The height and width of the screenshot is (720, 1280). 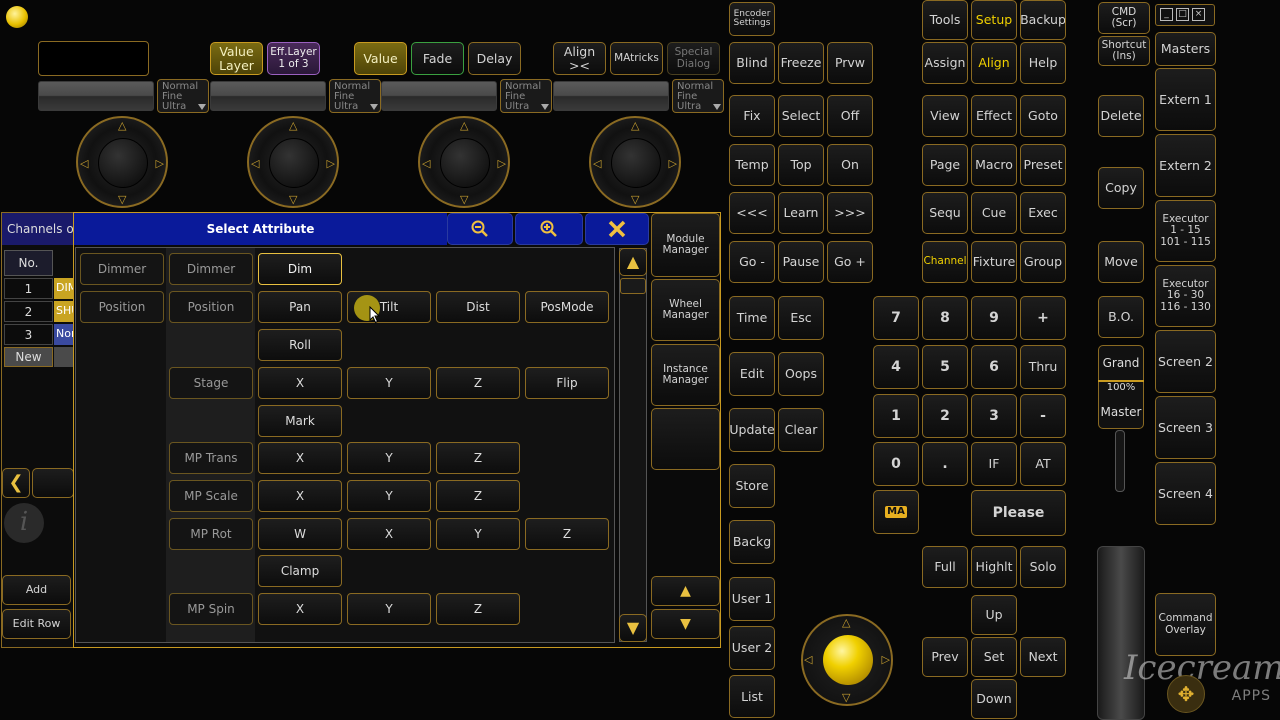 I want to click on feature-mp-rot: MP Rot, so click(x=211, y=534).